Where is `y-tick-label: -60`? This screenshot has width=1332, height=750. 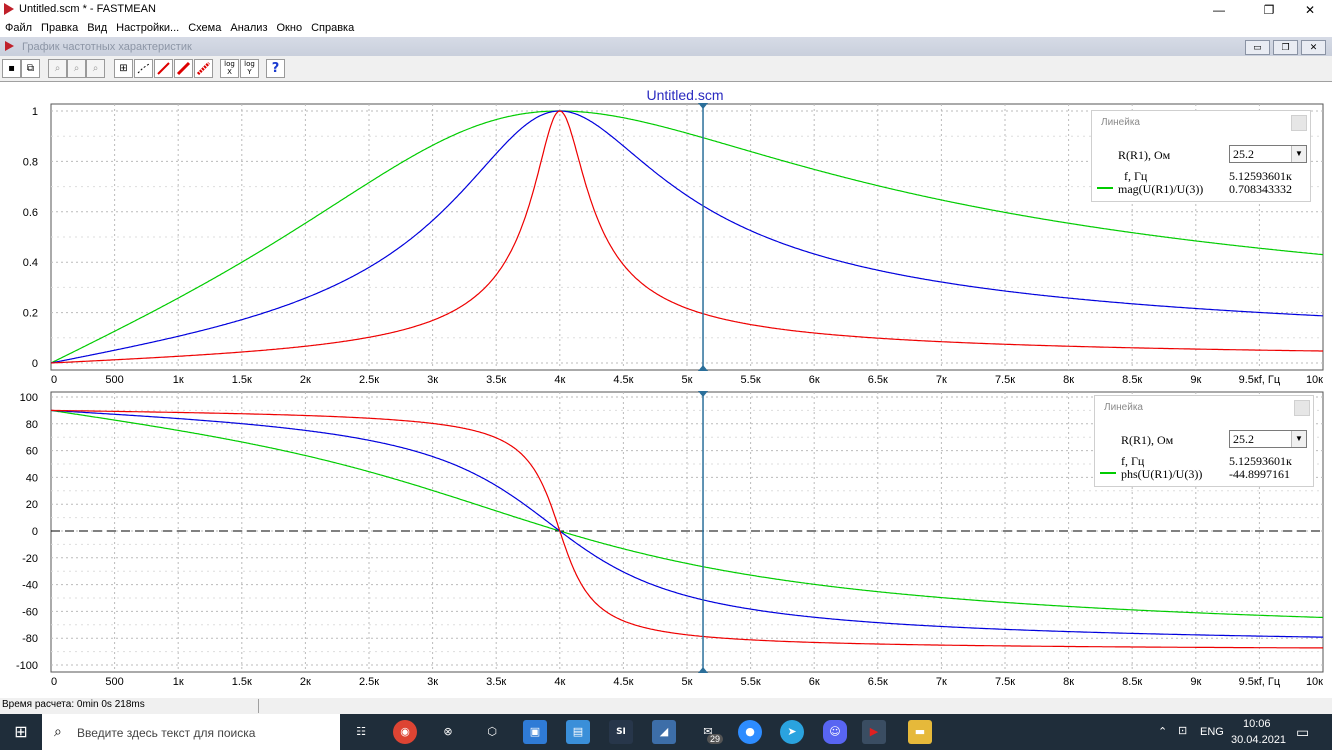 y-tick-label: -60 is located at coordinates (30, 612).